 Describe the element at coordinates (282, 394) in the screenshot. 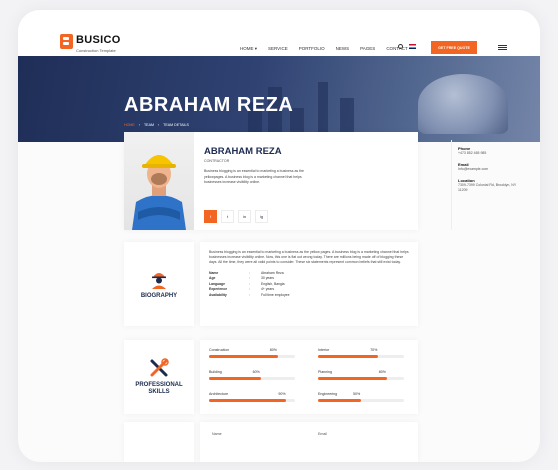

I see `skill-percent: 90%` at that location.